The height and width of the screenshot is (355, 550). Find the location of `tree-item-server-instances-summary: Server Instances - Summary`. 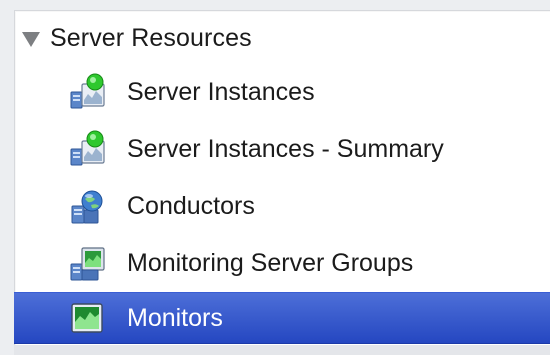

tree-item-server-instances-summary: Server Instances - Summary is located at coordinates (282, 149).